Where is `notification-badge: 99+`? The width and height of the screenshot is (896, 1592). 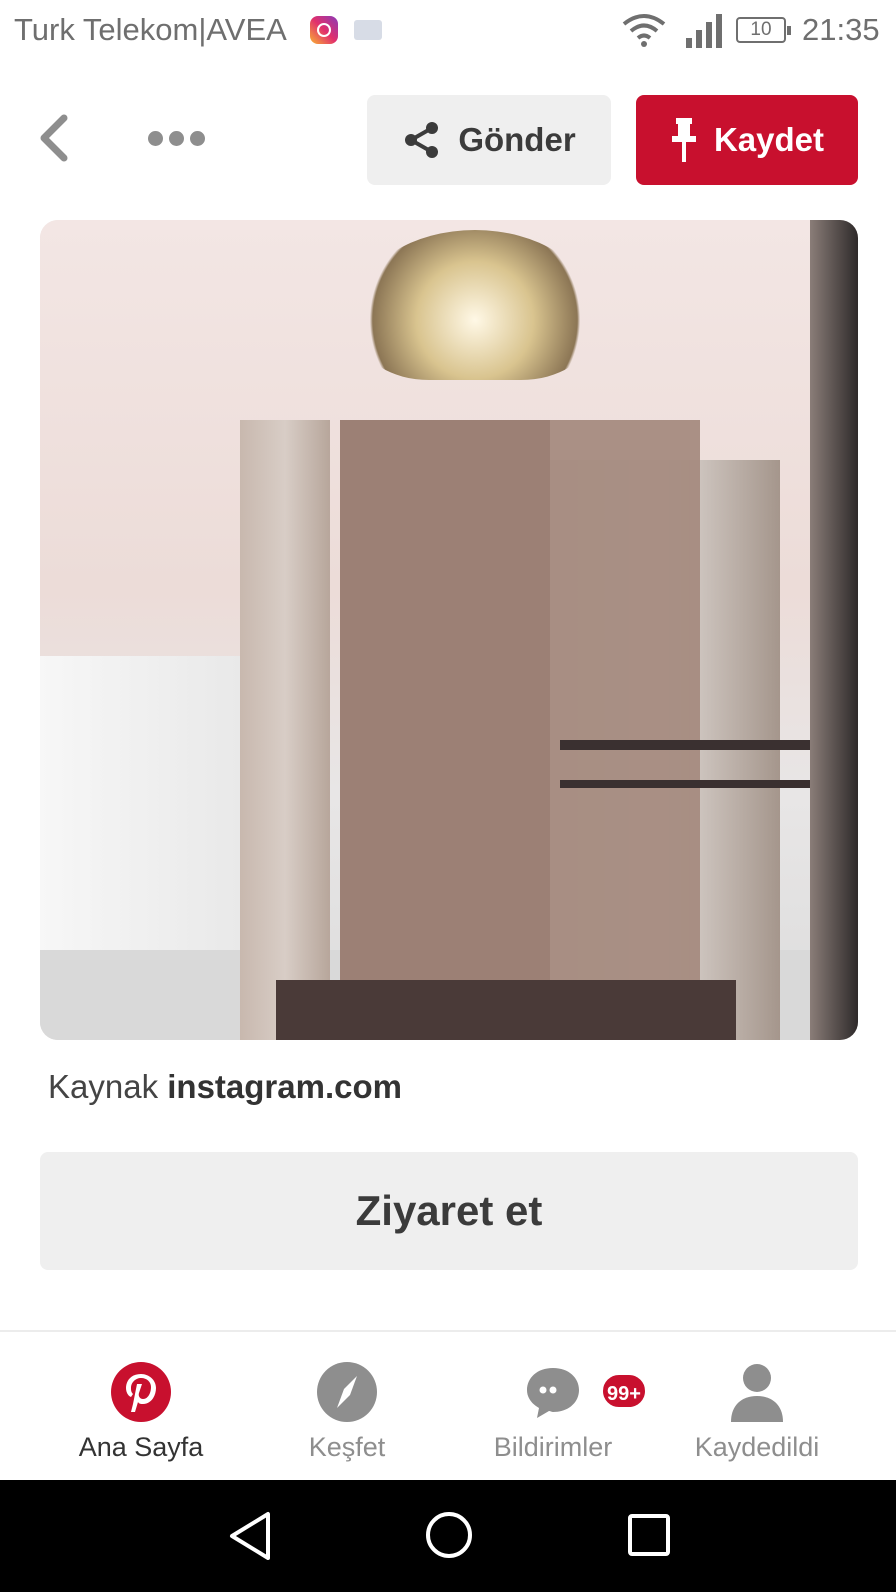 notification-badge: 99+ is located at coordinates (624, 1391).